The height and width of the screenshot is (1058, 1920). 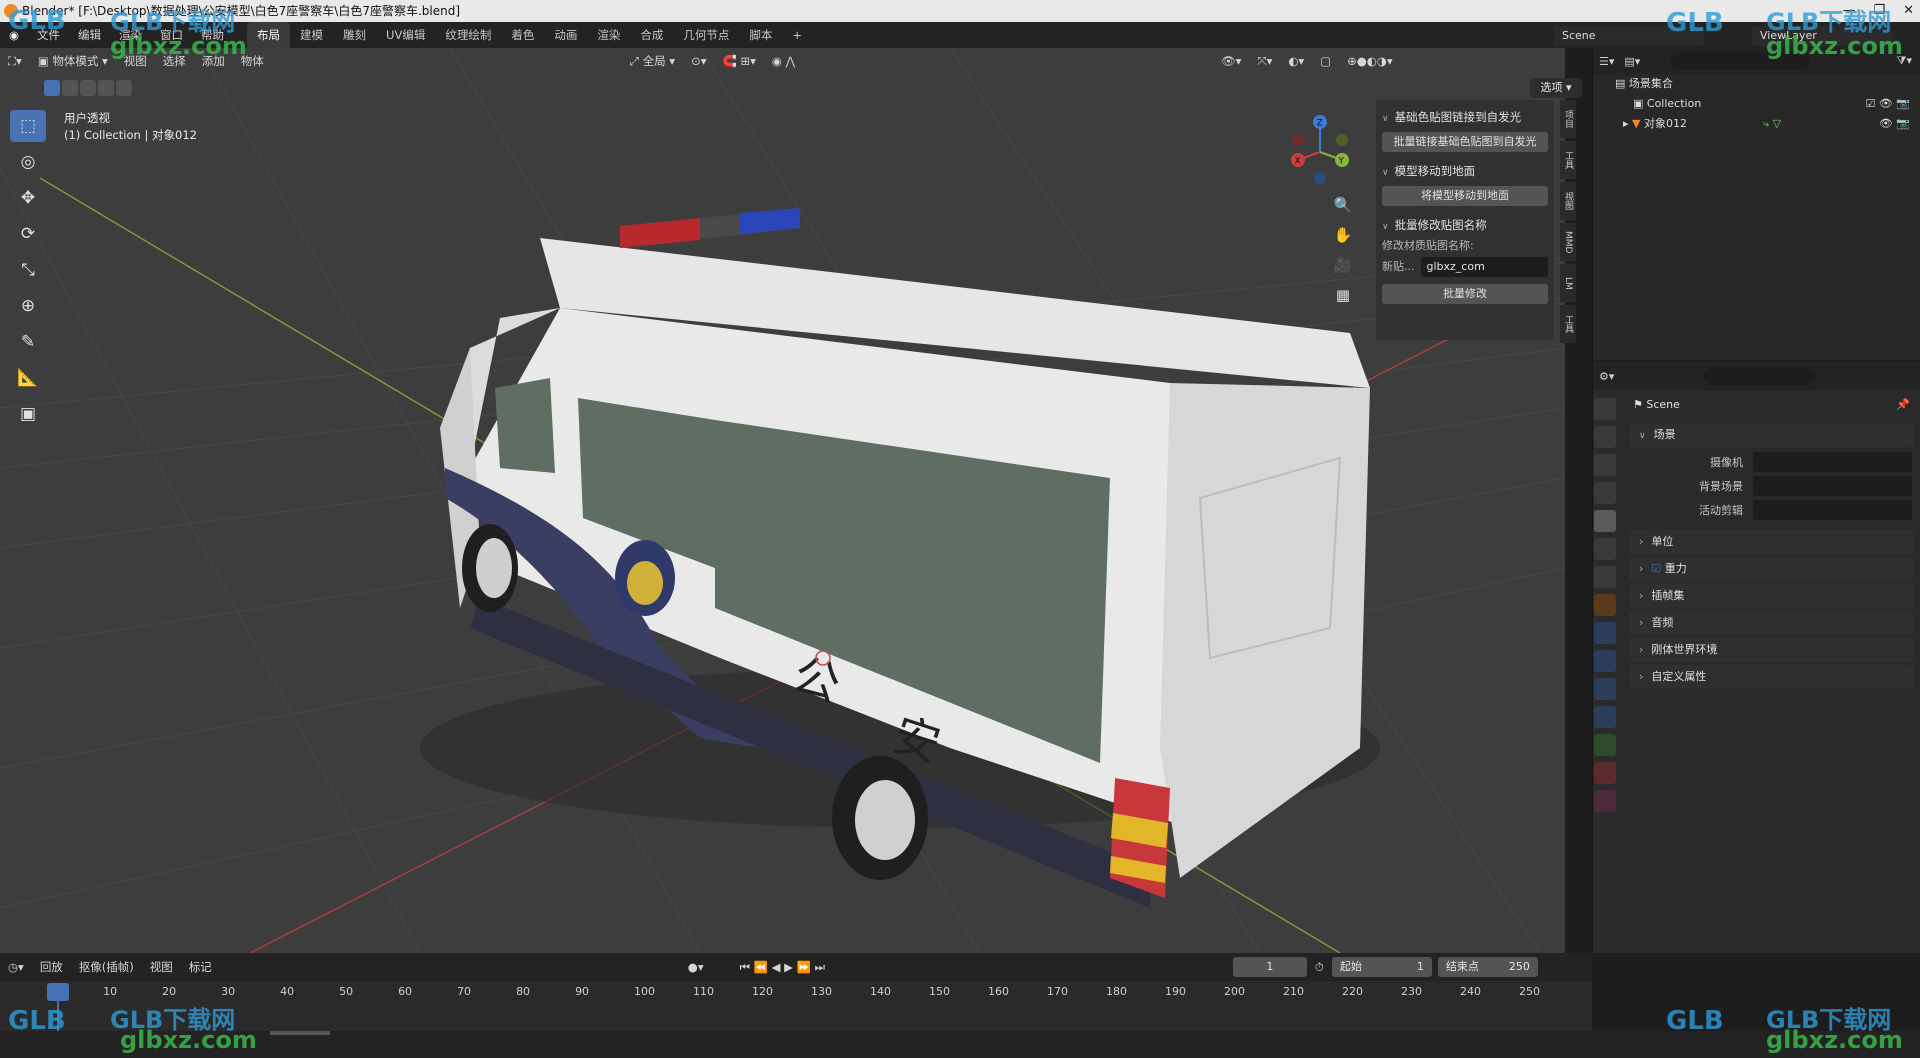 What do you see at coordinates (1759, 376) in the screenshot?
I see `properties-search-input` at bounding box center [1759, 376].